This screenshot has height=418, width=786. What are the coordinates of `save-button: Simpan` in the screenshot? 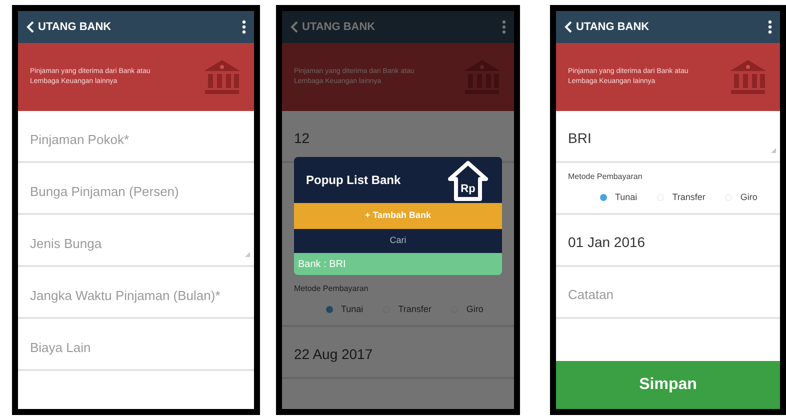 It's located at (668, 385).